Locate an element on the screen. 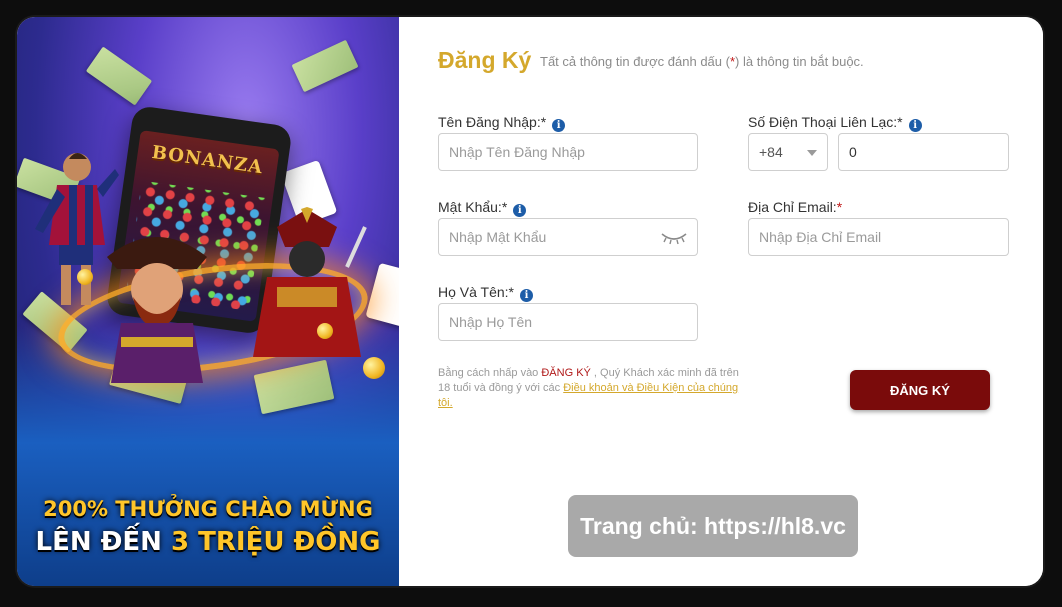 The height and width of the screenshot is (607, 1062). country-code-select: +84 is located at coordinates (788, 152).